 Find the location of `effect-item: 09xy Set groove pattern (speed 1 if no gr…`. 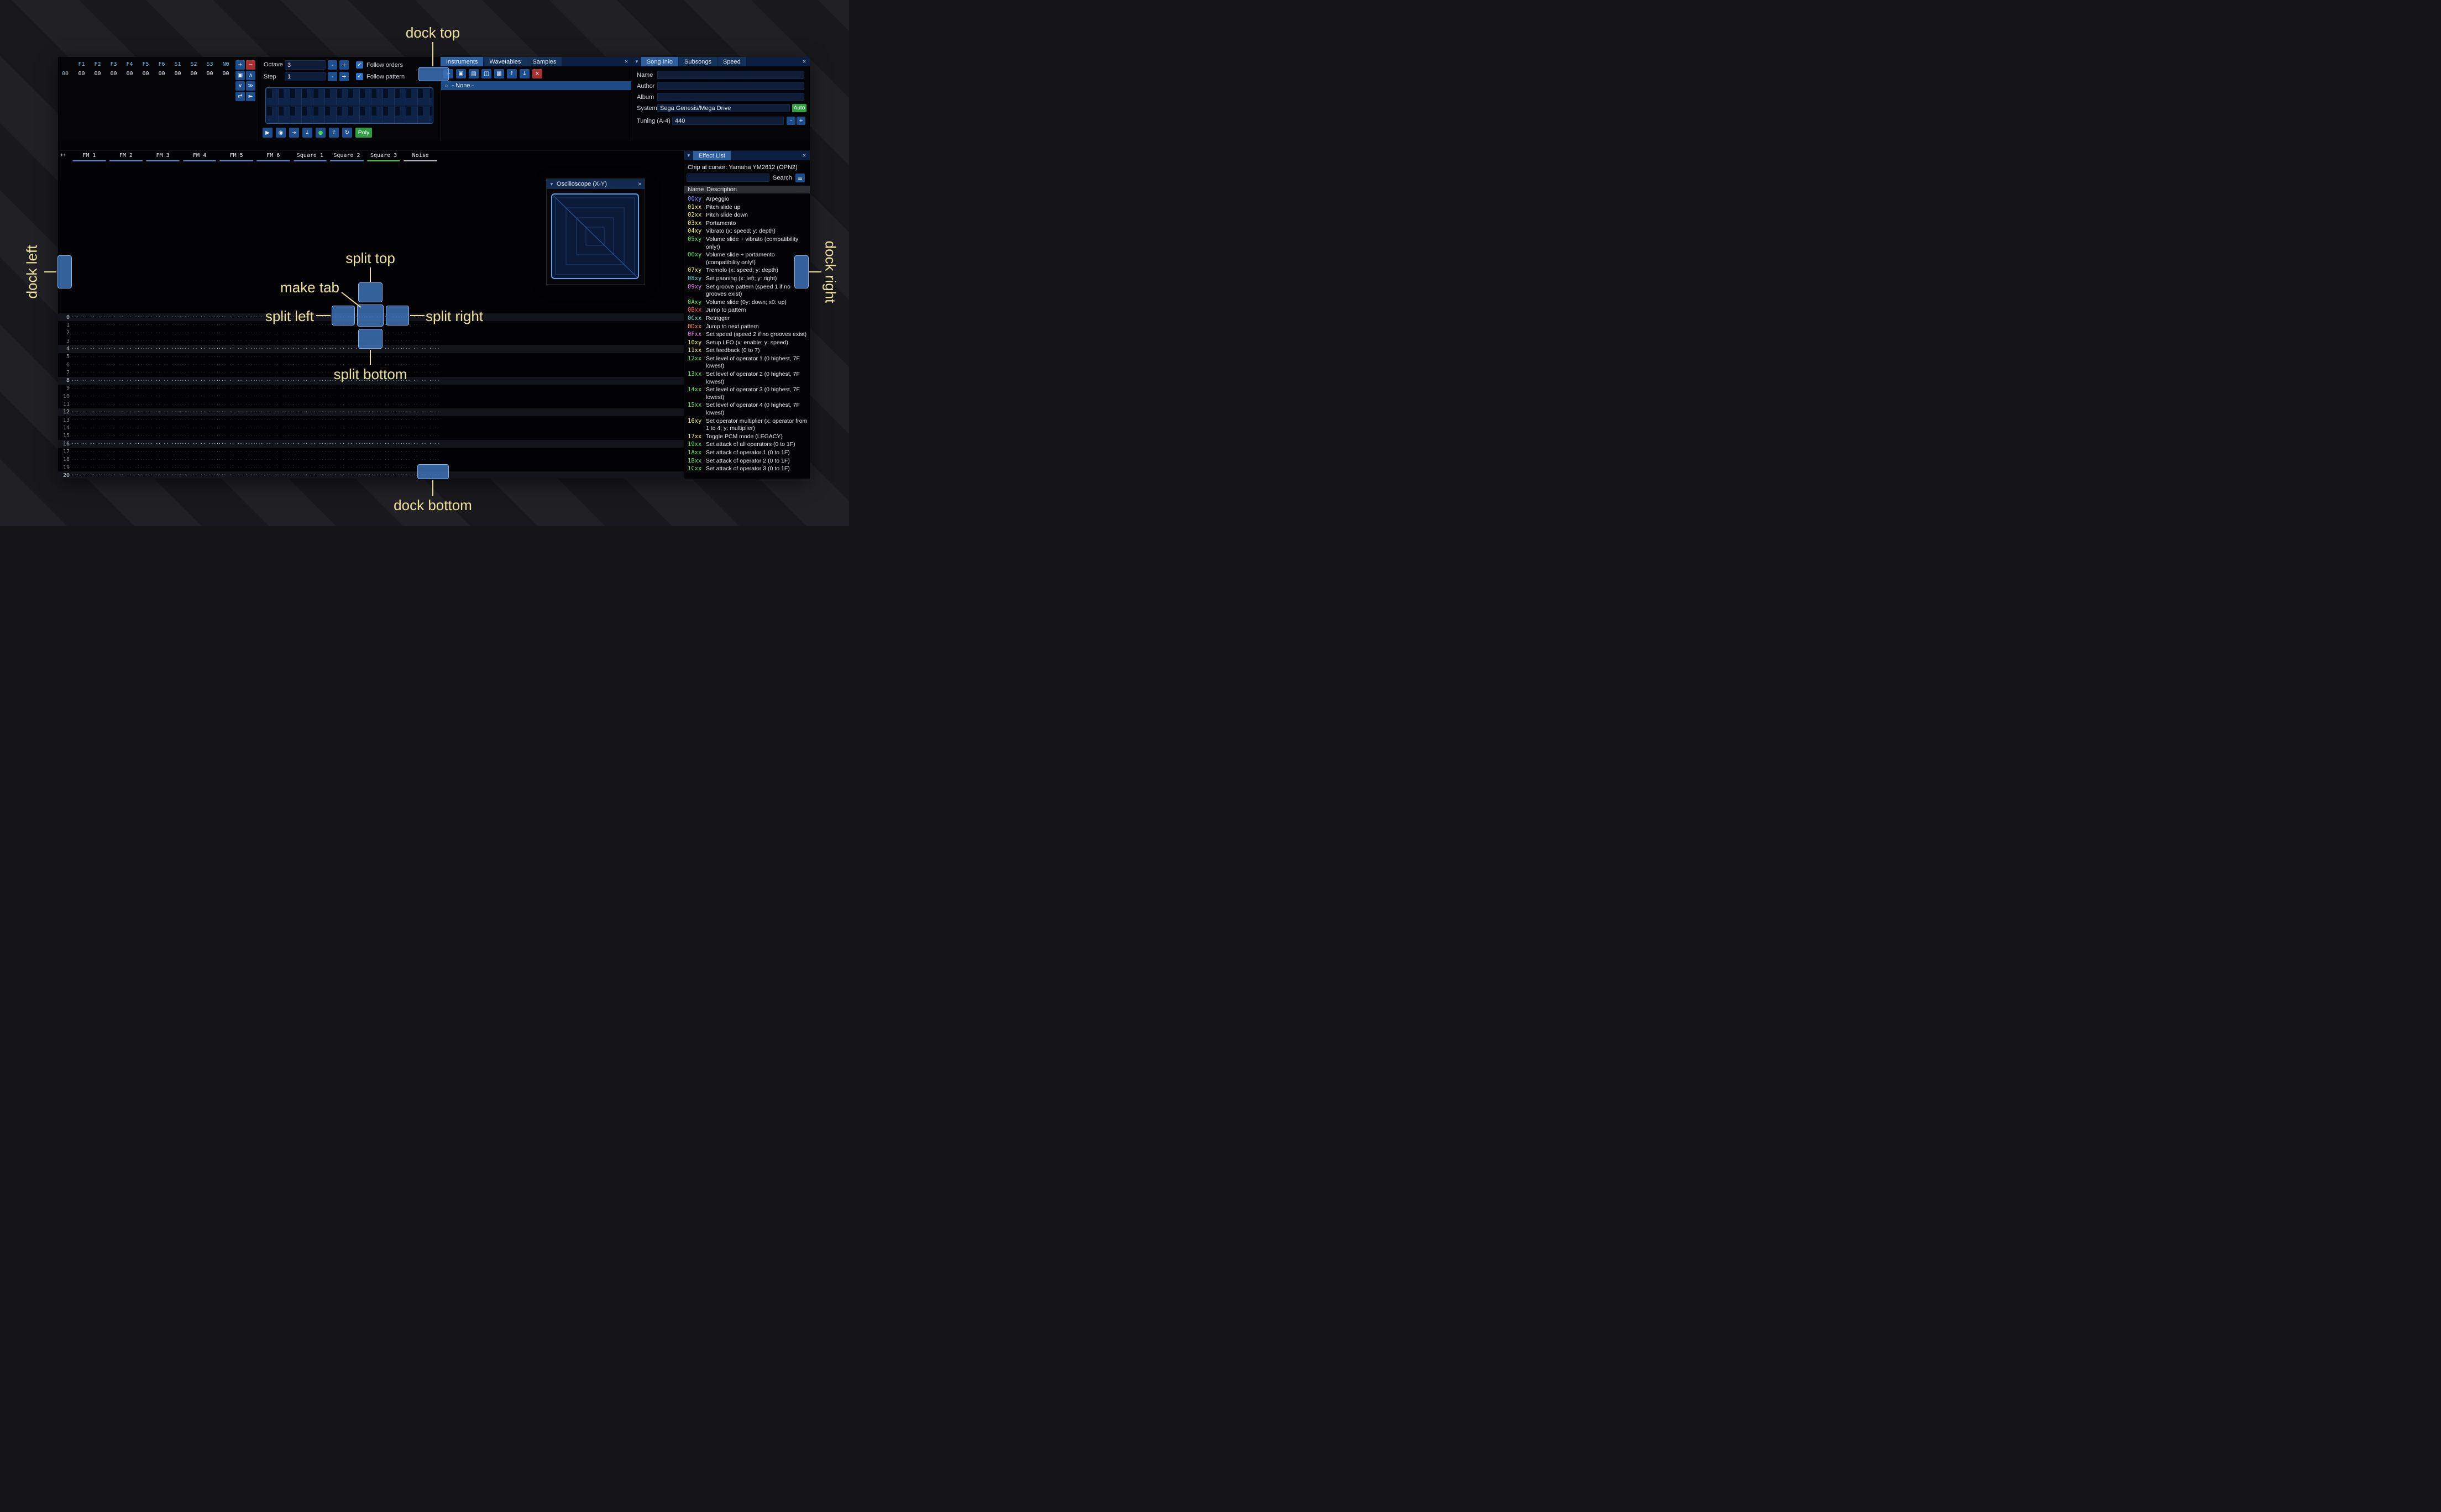

effect-item: 09xy Set groove pattern (speed 1 if no gr… is located at coordinates (748, 291).